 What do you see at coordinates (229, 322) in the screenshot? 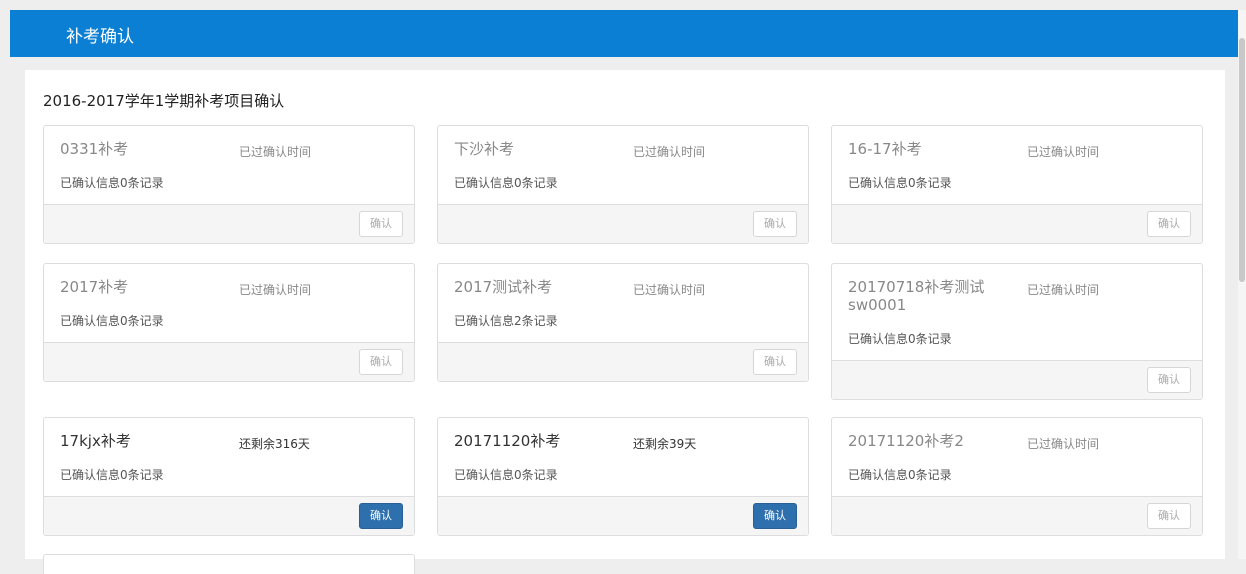
I see `exam-card: 2017补考 已过确认时间 已确认信息0条记录 确认` at bounding box center [229, 322].